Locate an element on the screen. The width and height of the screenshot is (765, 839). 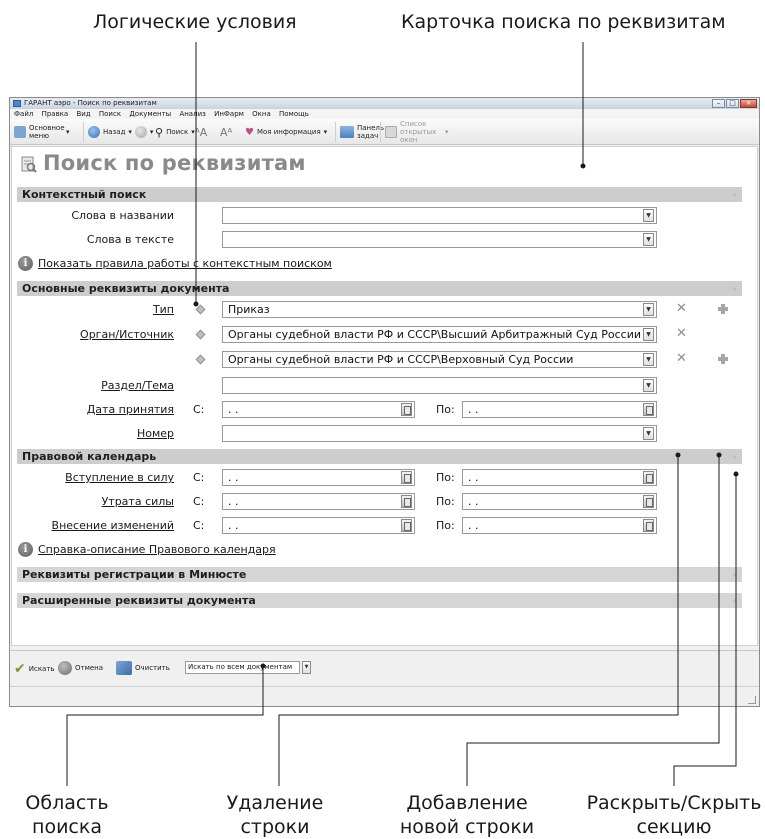
cancel-button: Отмена is located at coordinates (80, 668).